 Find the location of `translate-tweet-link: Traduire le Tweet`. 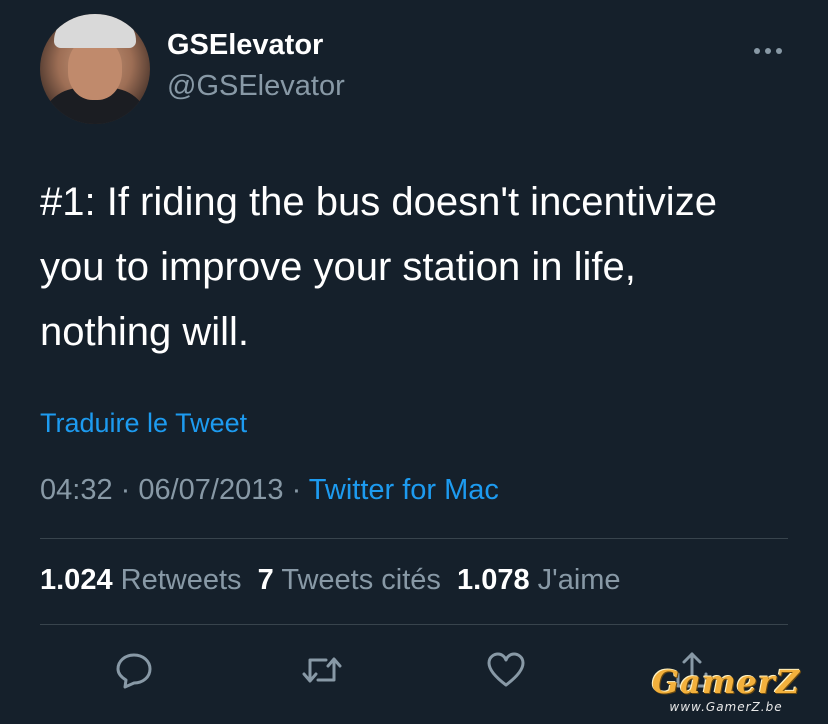

translate-tweet-link: Traduire le Tweet is located at coordinates (143, 423).